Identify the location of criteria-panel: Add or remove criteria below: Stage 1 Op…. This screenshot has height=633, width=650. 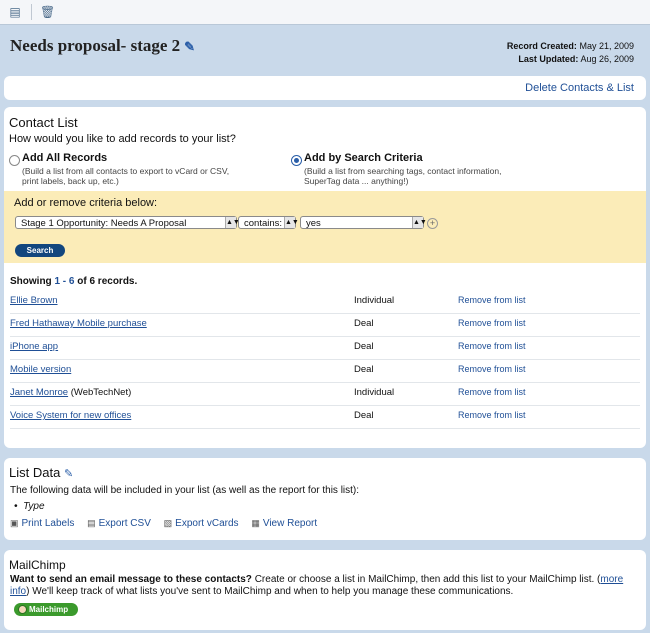
(325, 227).